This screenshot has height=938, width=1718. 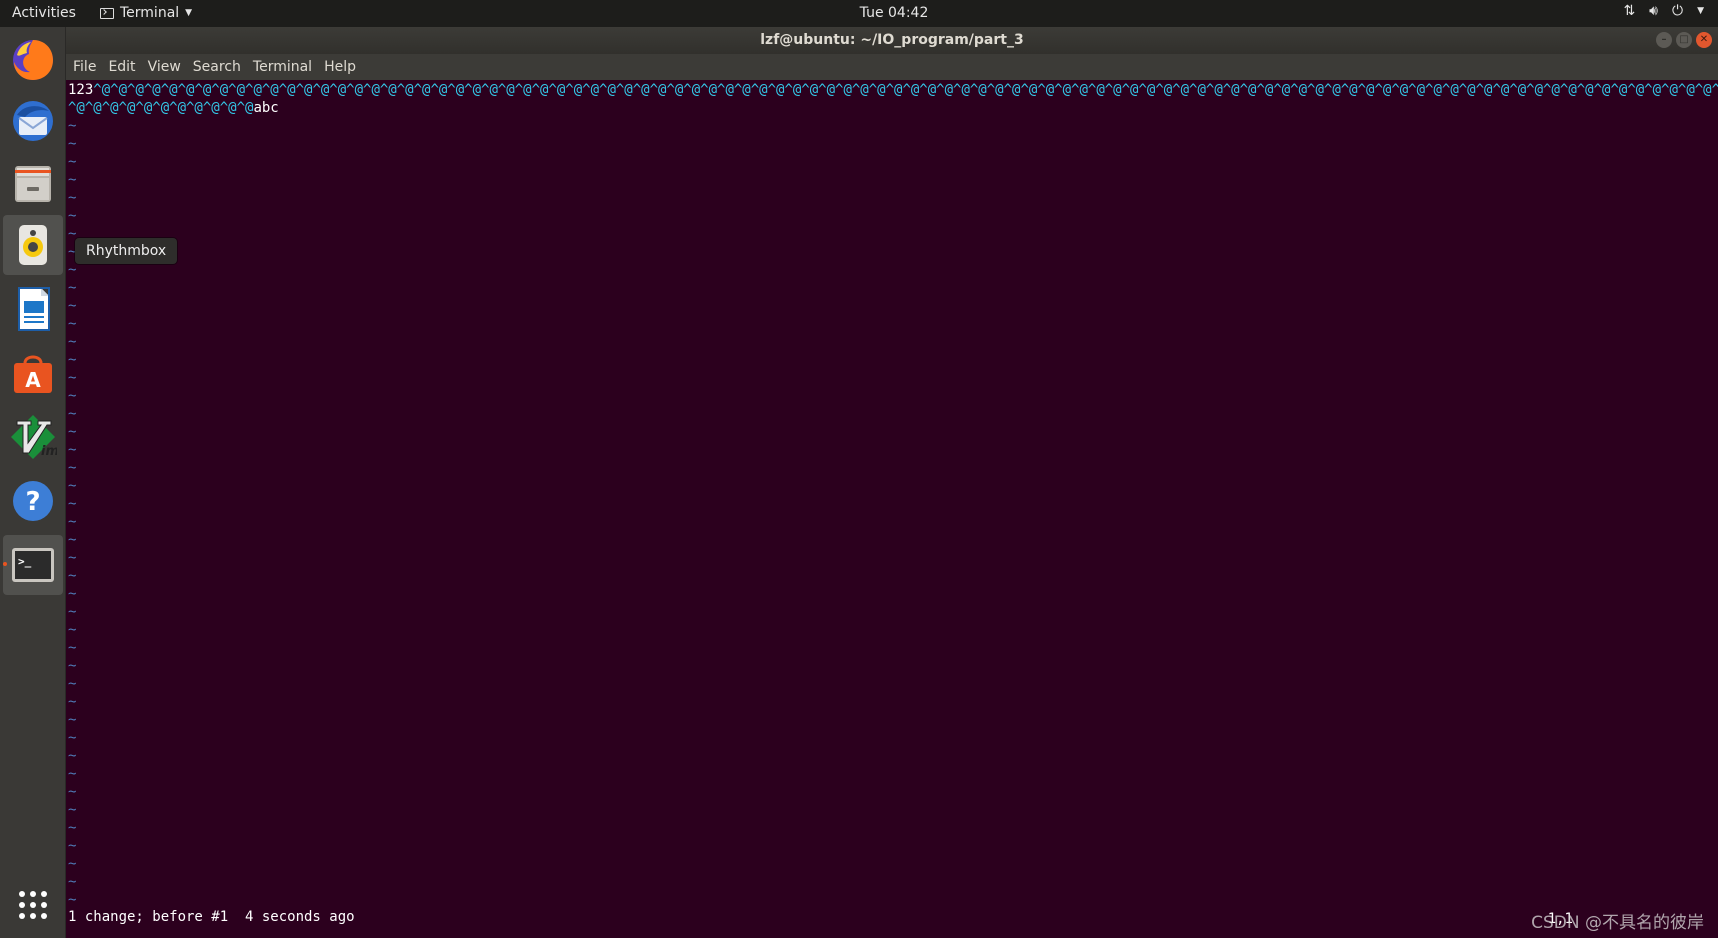 I want to click on minimize-button: –, so click(x=1664, y=40).